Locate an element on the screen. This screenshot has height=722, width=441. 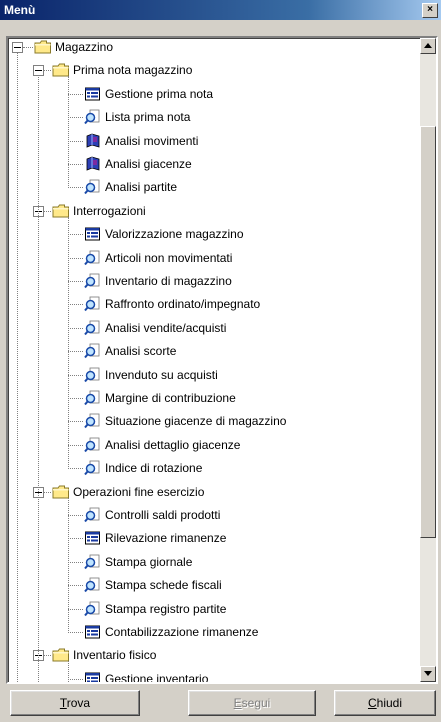
tree-folder: Prima nota magazzino is located at coordinates (213, 70).